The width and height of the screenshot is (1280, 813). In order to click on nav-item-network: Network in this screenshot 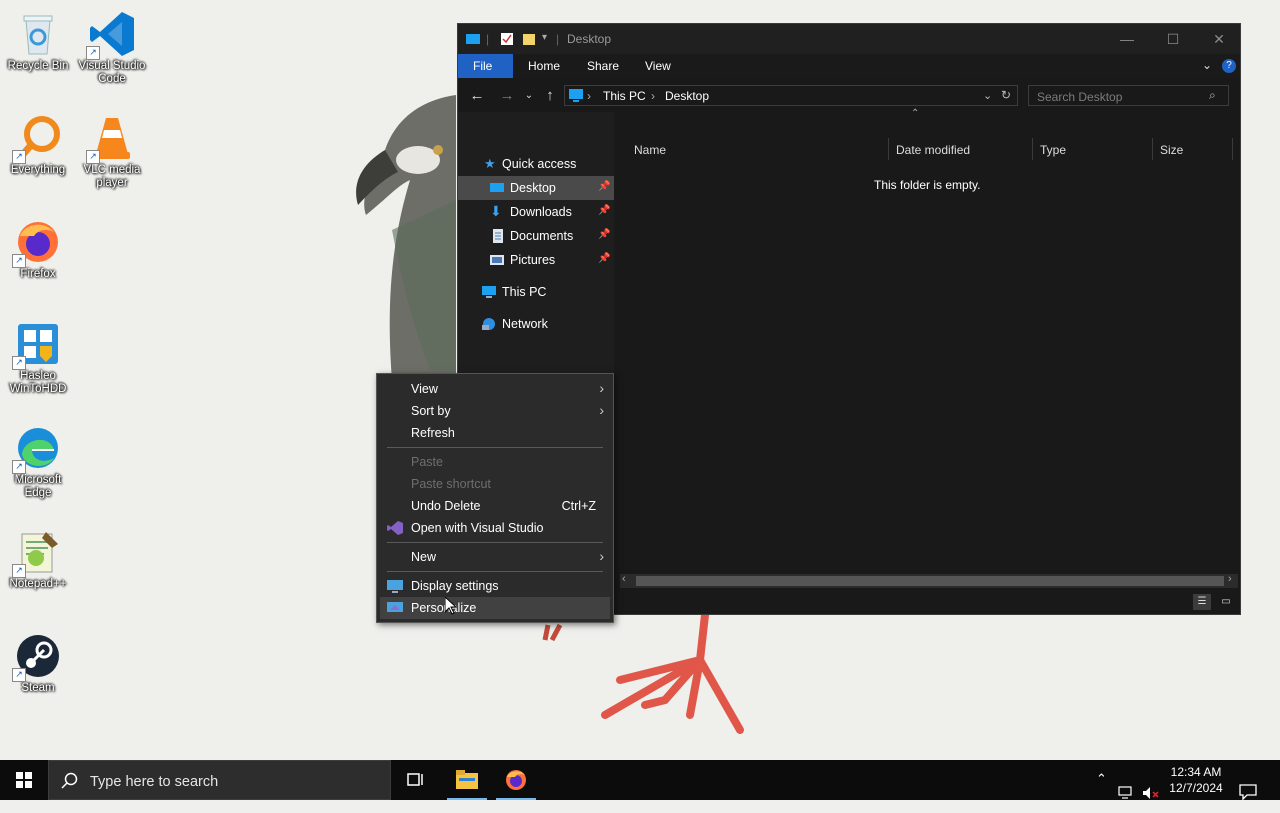, I will do `click(536, 324)`.